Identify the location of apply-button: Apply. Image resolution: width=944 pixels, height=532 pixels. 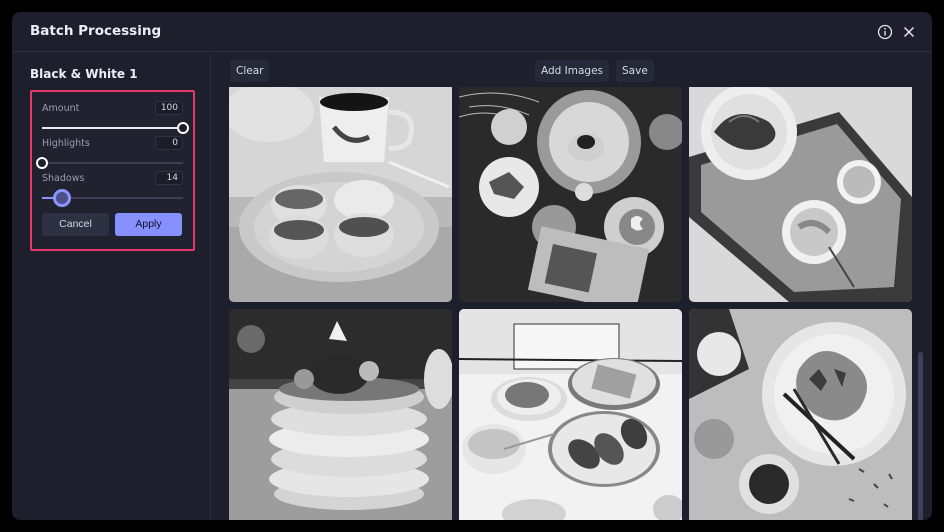
(148, 224).